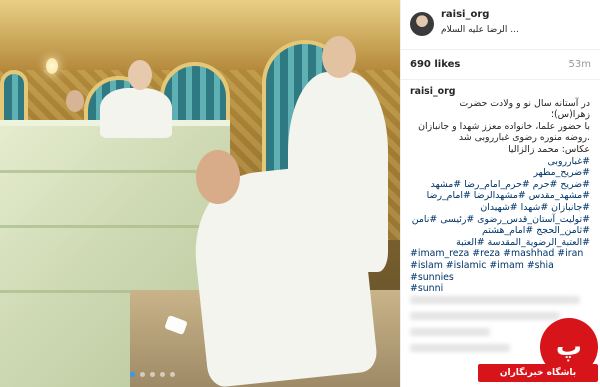 The height and width of the screenshot is (387, 600). What do you see at coordinates (435, 64) in the screenshot?
I see `likes-count: 690 likes` at bounding box center [435, 64].